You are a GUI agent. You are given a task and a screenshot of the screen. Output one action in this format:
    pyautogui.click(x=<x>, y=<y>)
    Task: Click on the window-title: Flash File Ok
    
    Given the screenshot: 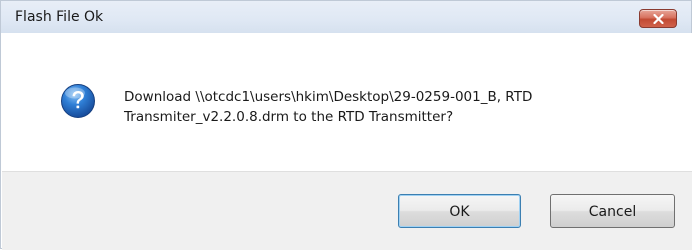 What is the action you would take?
    pyautogui.click(x=59, y=17)
    